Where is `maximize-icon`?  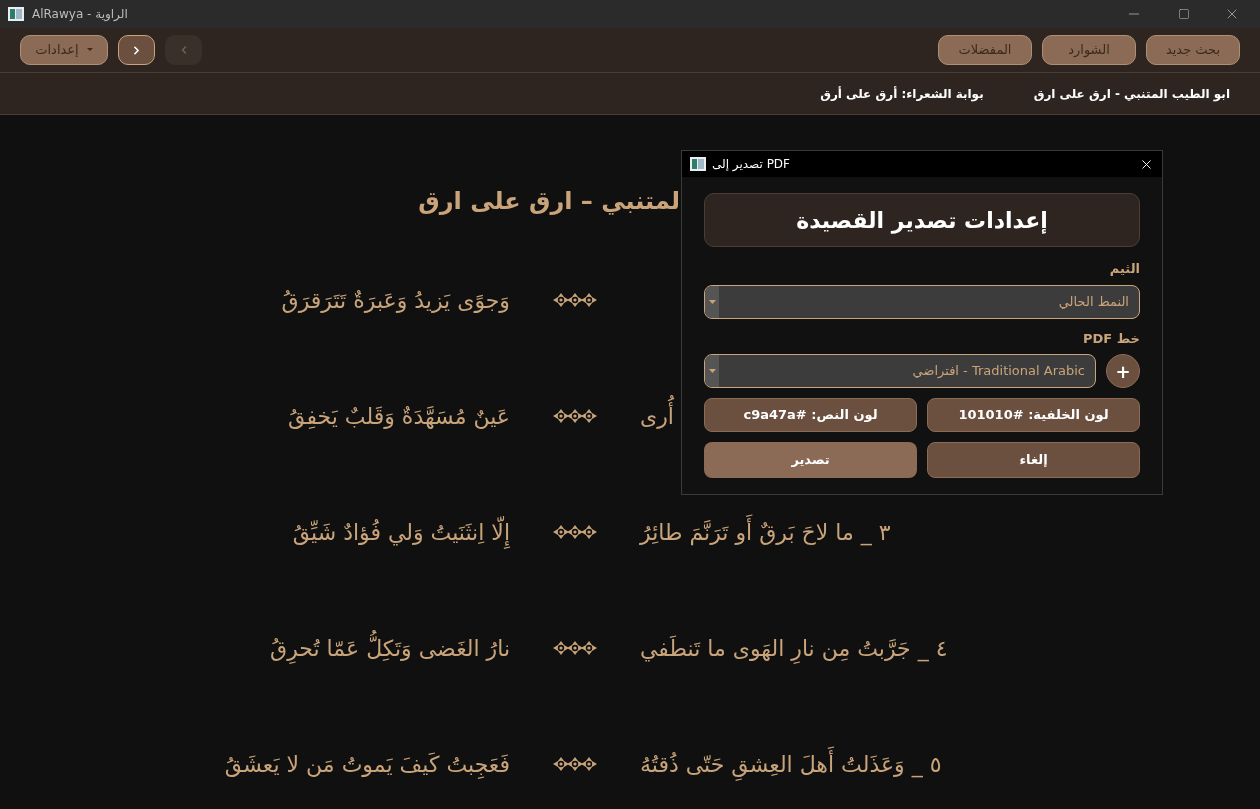 maximize-icon is located at coordinates (1184, 14).